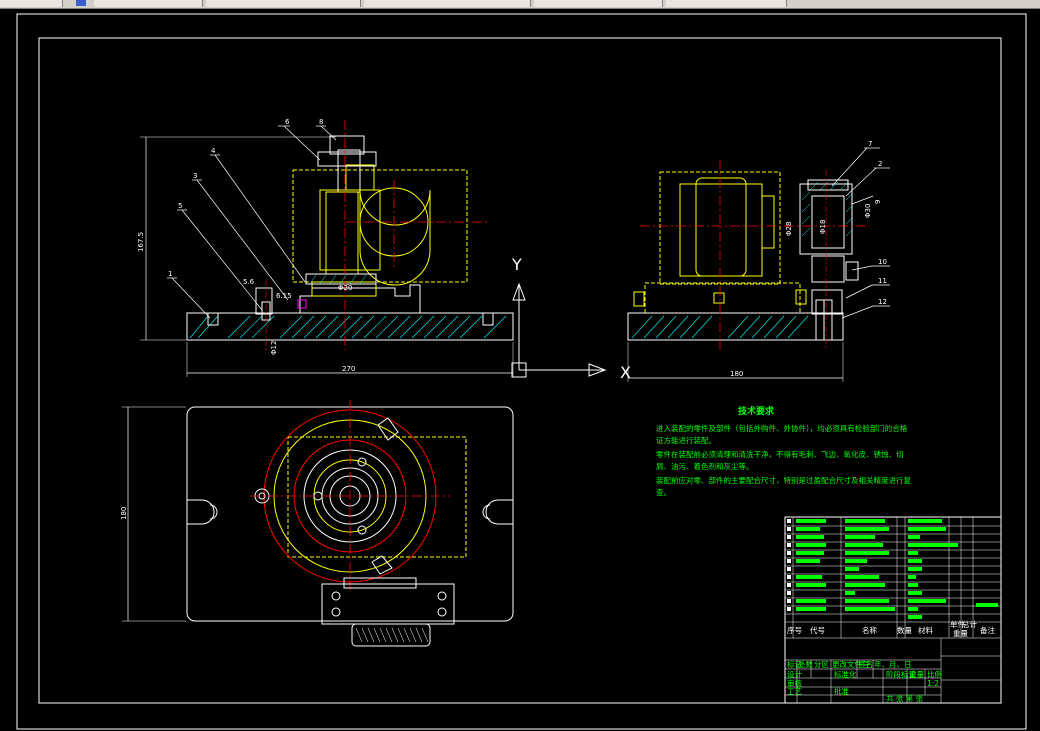 This screenshot has width=1040, height=731. What do you see at coordinates (180, 206) in the screenshot?
I see `leader-label: 5` at bounding box center [180, 206].